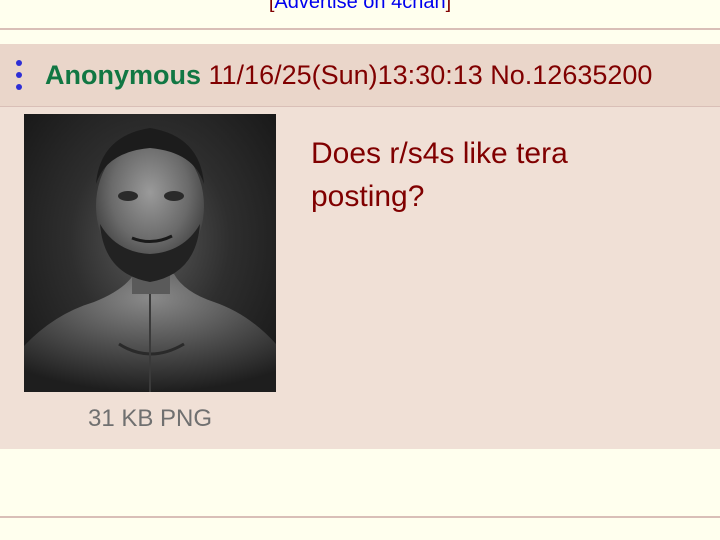  Describe the element at coordinates (360, 517) in the screenshot. I see `divider-bottom` at that location.